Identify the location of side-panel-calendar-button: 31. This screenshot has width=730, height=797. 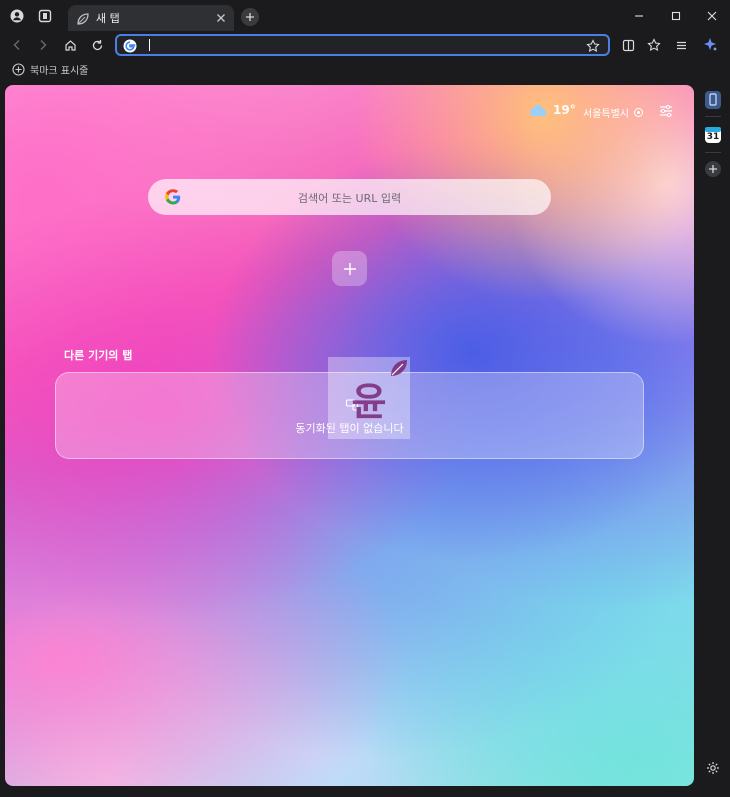
(713, 135).